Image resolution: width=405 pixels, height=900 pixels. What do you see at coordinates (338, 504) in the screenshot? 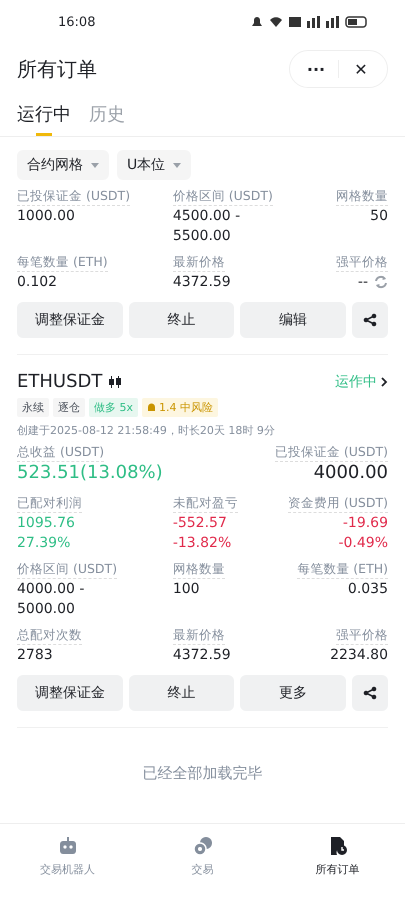
I see `field-label: 资金费用 (USDT)` at bounding box center [338, 504].